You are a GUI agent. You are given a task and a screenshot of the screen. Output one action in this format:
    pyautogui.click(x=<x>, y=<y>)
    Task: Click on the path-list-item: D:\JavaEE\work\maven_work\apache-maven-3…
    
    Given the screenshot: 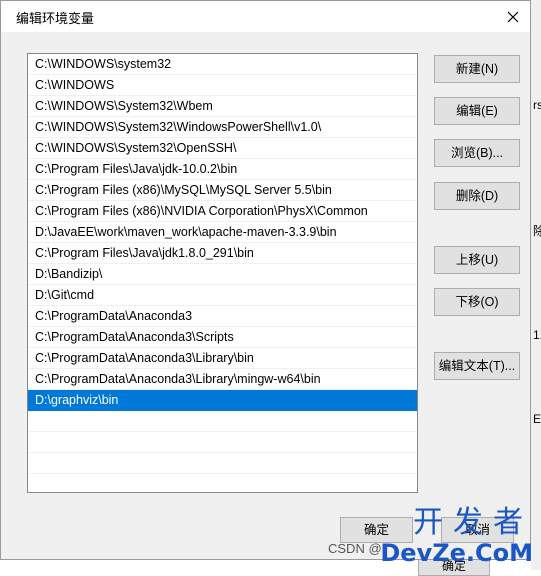 What is the action you would take?
    pyautogui.click(x=222, y=232)
    